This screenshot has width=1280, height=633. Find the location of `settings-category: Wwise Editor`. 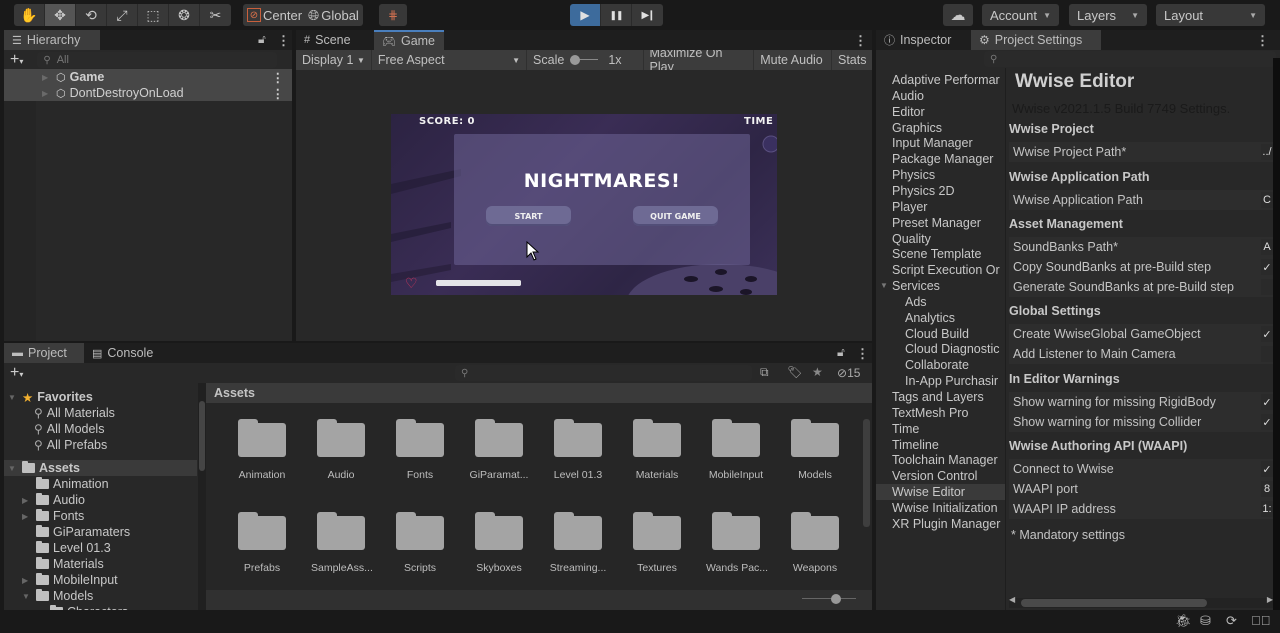

settings-category: Wwise Editor is located at coordinates (948, 492).